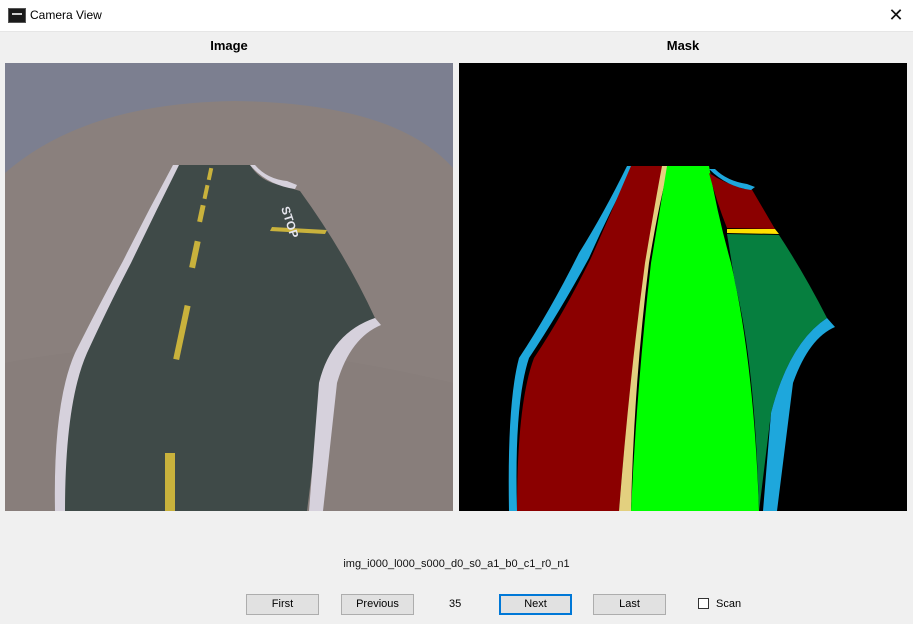 This screenshot has width=913, height=624. Describe the element at coordinates (683, 45) in the screenshot. I see `mask-panel-title: Mask` at that location.